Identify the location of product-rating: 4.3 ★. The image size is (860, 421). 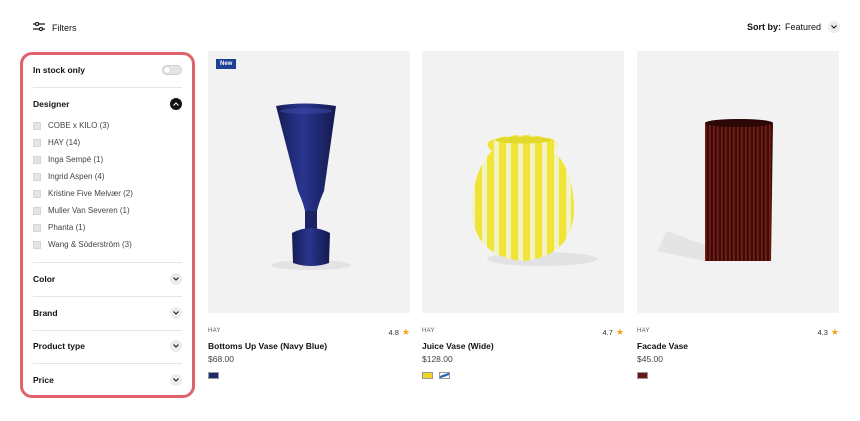
(828, 332).